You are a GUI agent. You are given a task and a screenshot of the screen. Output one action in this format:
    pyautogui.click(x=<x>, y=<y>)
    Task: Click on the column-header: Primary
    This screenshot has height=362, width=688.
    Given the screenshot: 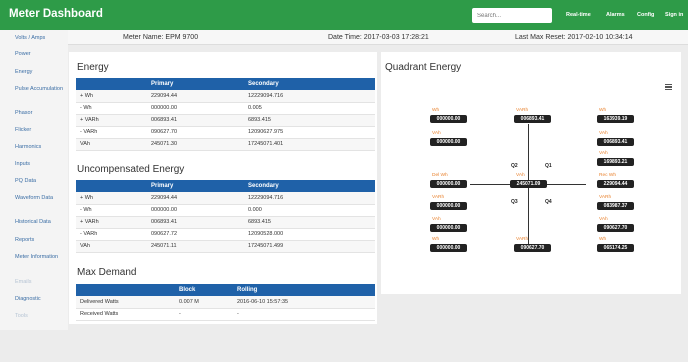 What is the action you would take?
    pyautogui.click(x=195, y=84)
    